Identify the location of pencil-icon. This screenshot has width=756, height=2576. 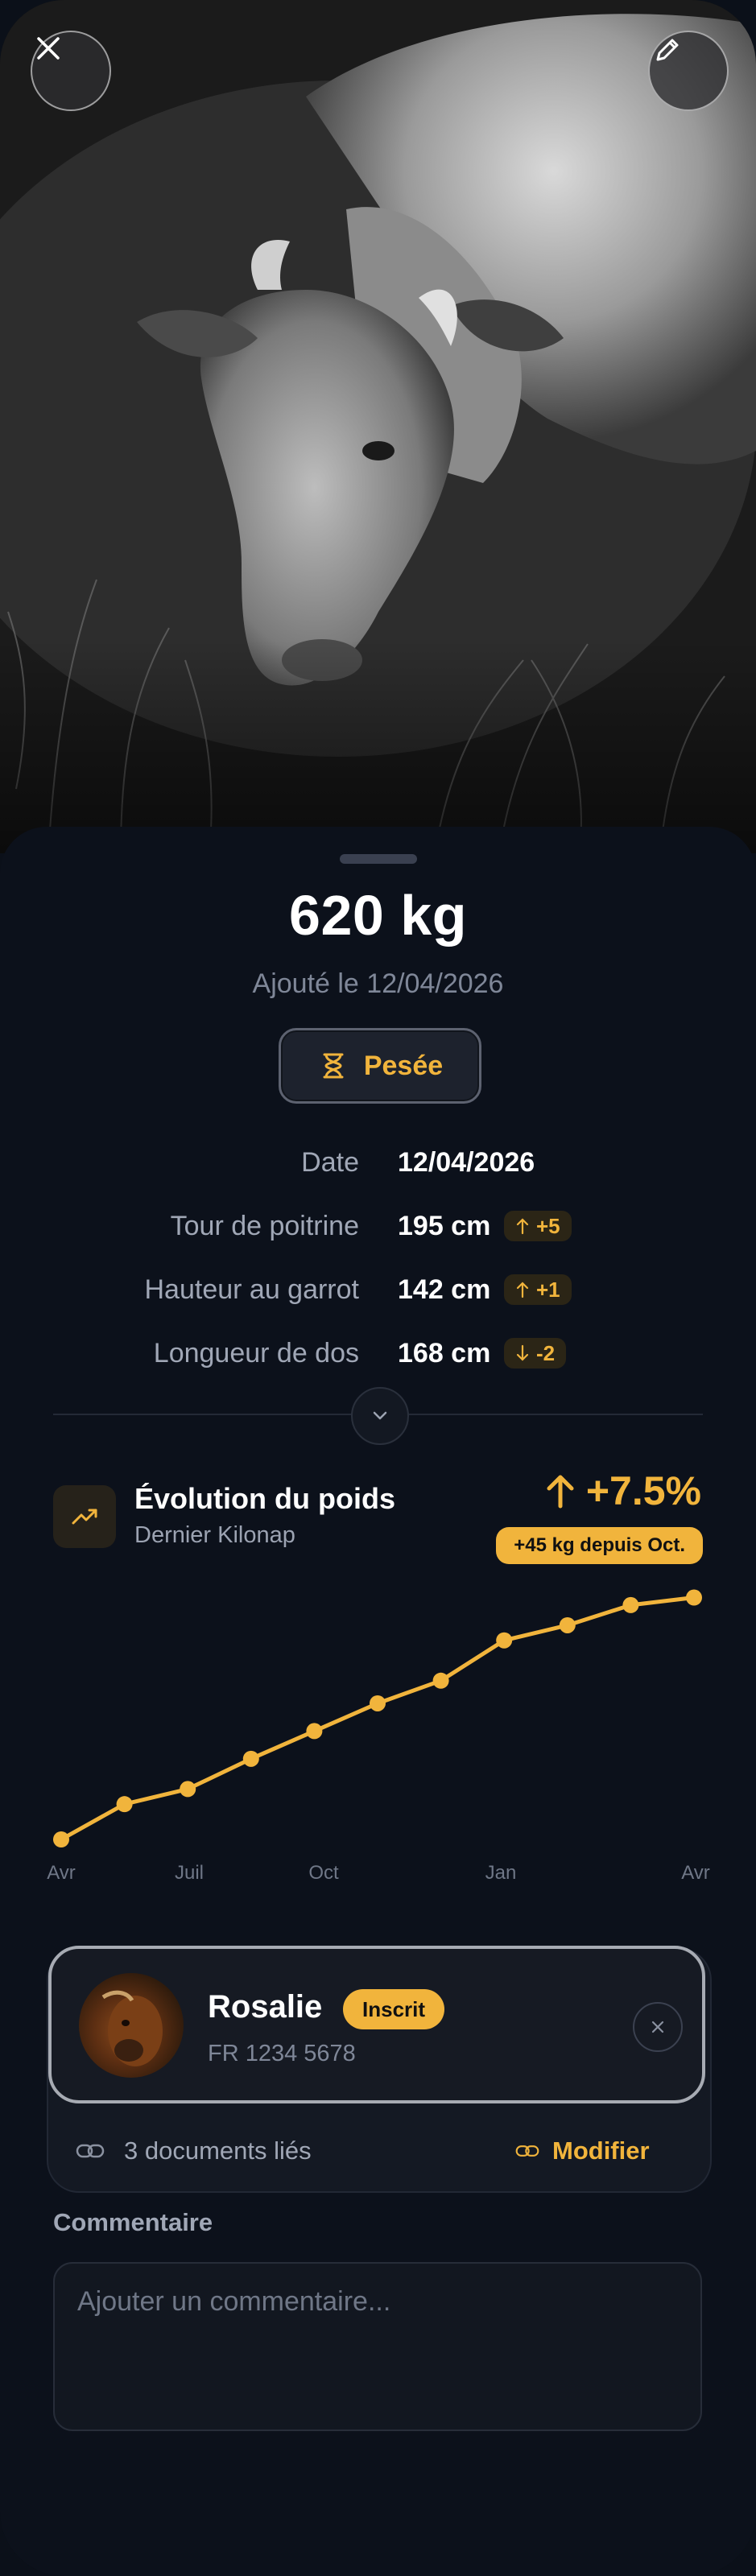
(667, 50).